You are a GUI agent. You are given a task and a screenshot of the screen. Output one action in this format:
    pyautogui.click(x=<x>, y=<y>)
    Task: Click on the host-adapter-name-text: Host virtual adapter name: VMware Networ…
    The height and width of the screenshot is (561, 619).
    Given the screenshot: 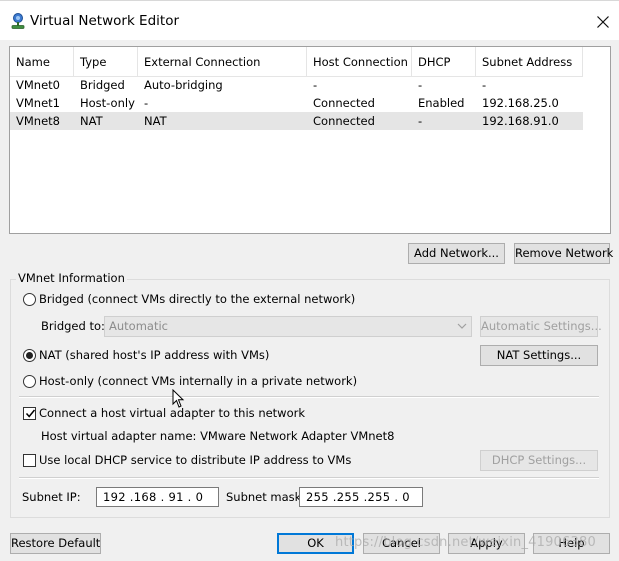 What is the action you would take?
    pyautogui.click(x=218, y=436)
    